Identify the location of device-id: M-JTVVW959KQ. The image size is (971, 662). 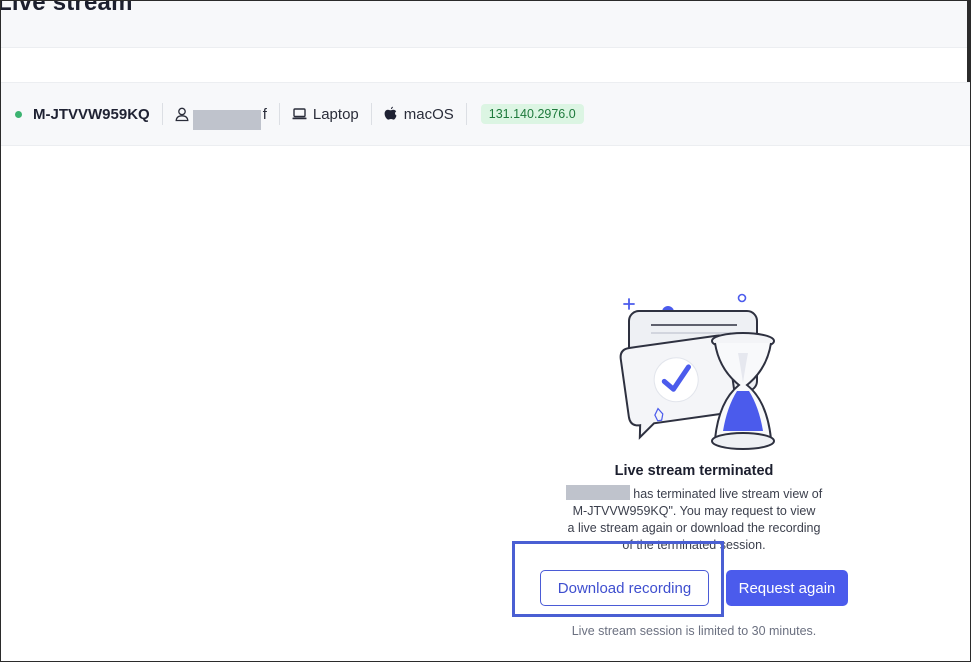
(91, 114).